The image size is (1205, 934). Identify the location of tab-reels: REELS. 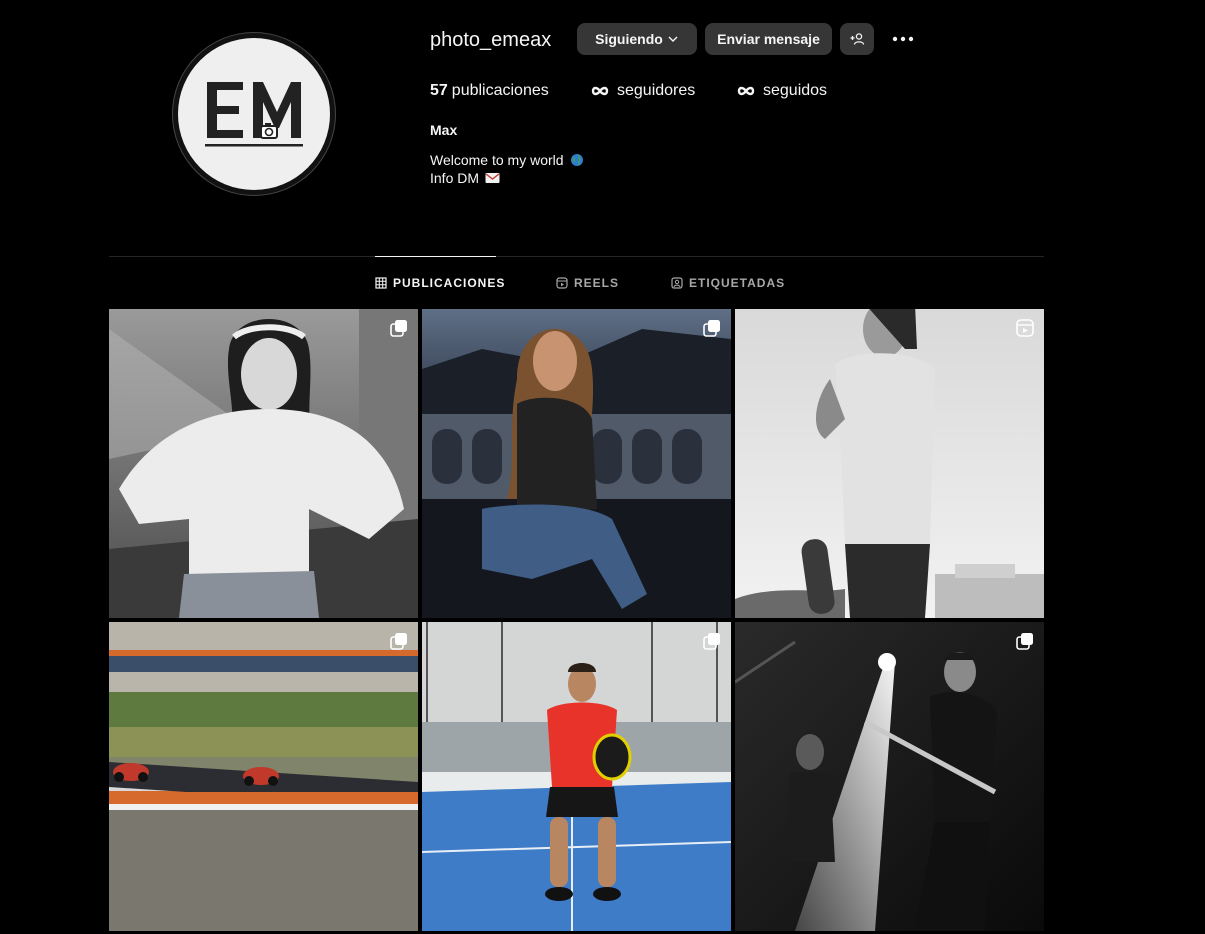
(587, 283).